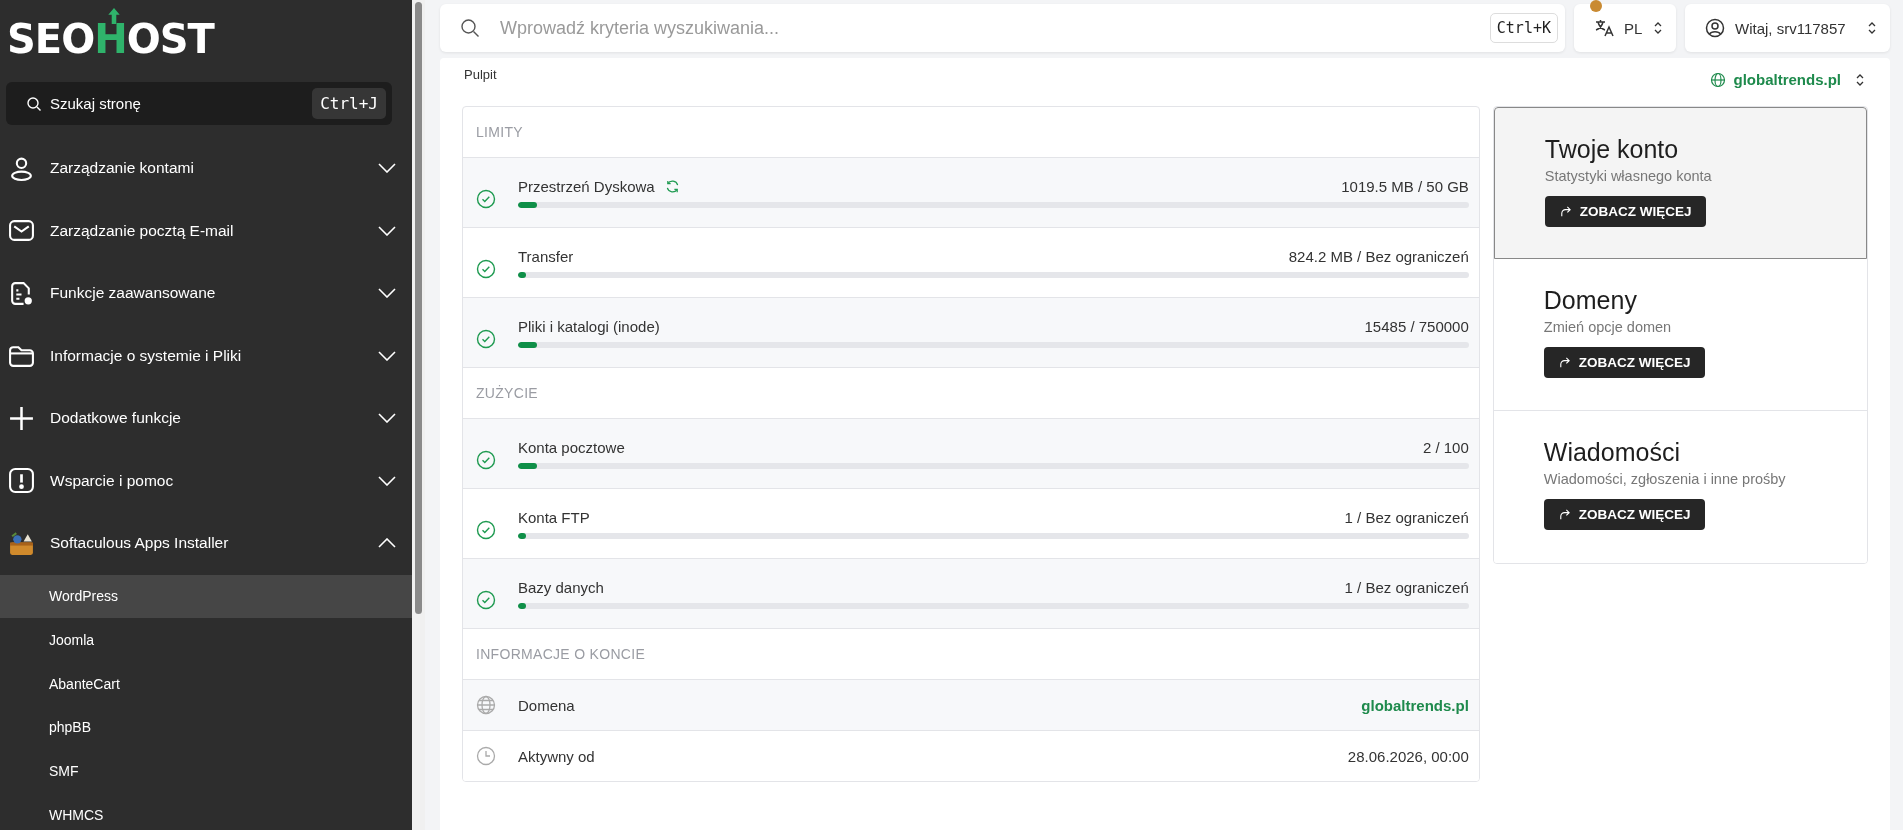 This screenshot has width=1903, height=830. Describe the element at coordinates (480, 74) in the screenshot. I see `breadcrumb: Pulpit` at that location.